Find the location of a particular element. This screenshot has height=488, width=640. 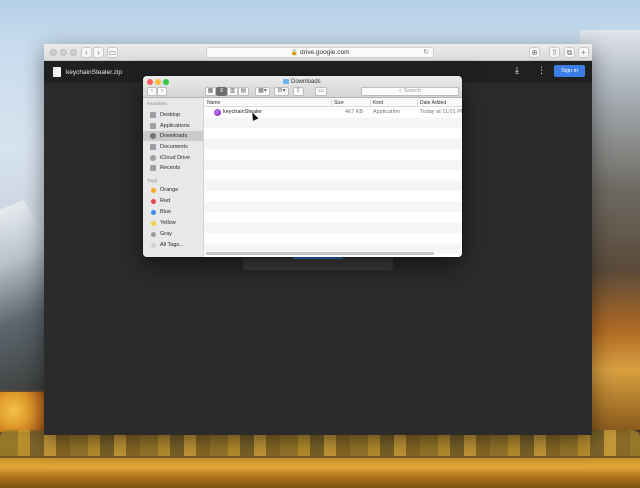

sidebar-item-label: Downloads is located at coordinates (174, 136).